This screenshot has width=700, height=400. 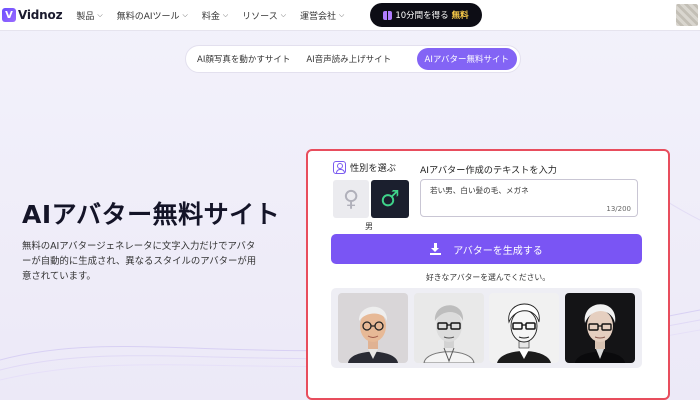 I want to click on menu-item-label: 料金, so click(x=210, y=16).